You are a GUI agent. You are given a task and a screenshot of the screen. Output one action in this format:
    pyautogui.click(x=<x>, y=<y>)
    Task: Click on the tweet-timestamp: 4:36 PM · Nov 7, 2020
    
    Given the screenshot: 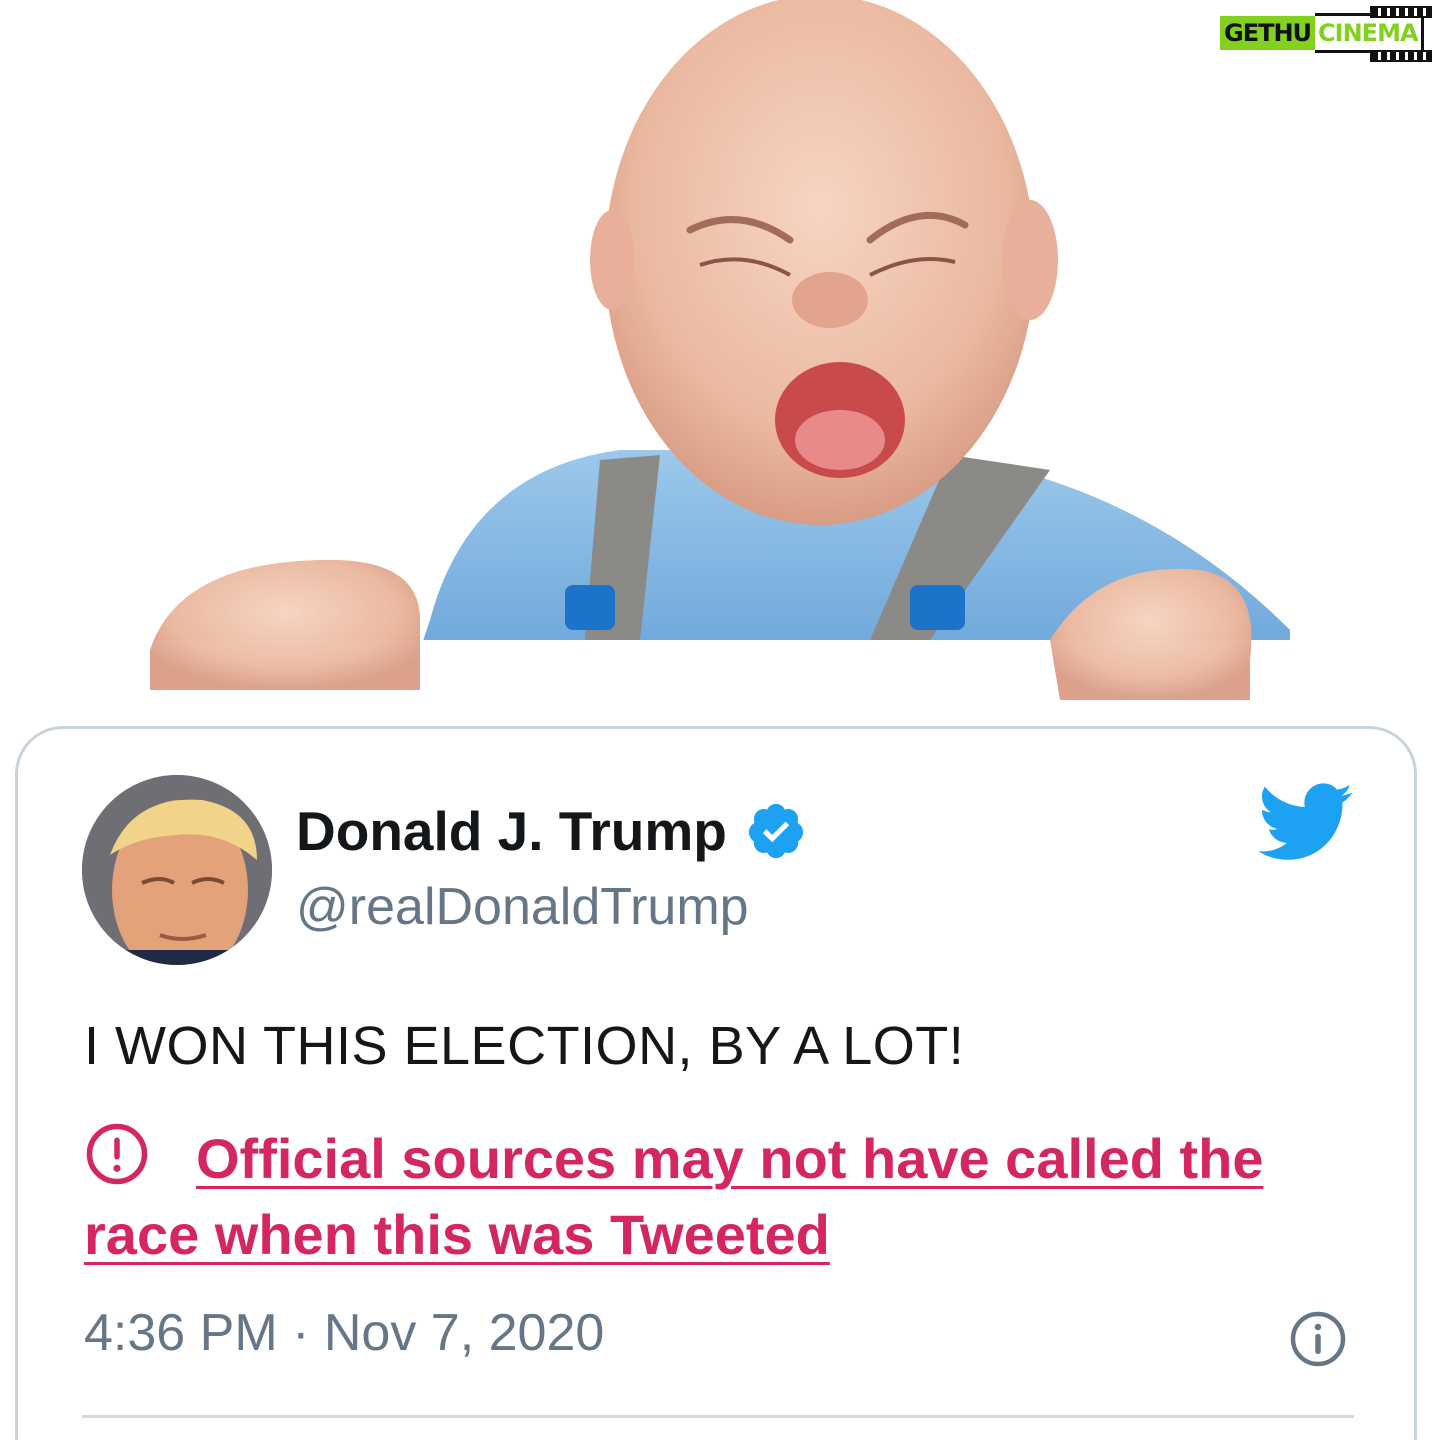 What is the action you would take?
    pyautogui.click(x=344, y=1333)
    